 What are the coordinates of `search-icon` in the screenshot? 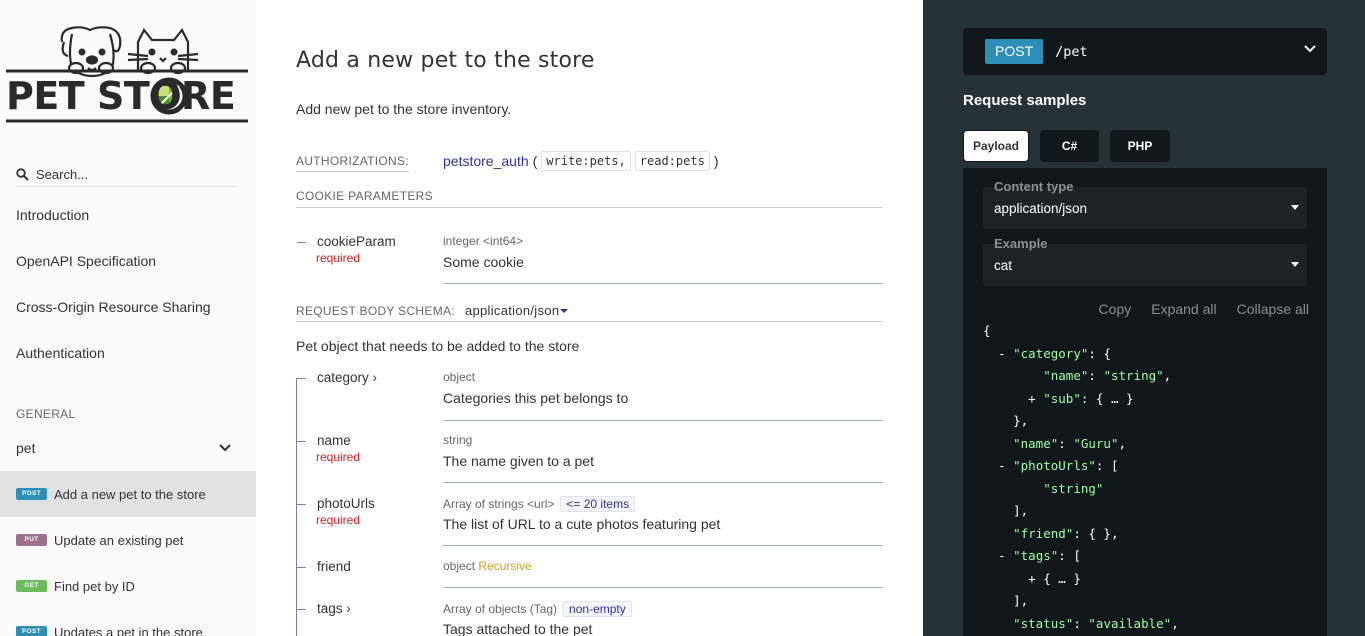 It's located at (22, 174).